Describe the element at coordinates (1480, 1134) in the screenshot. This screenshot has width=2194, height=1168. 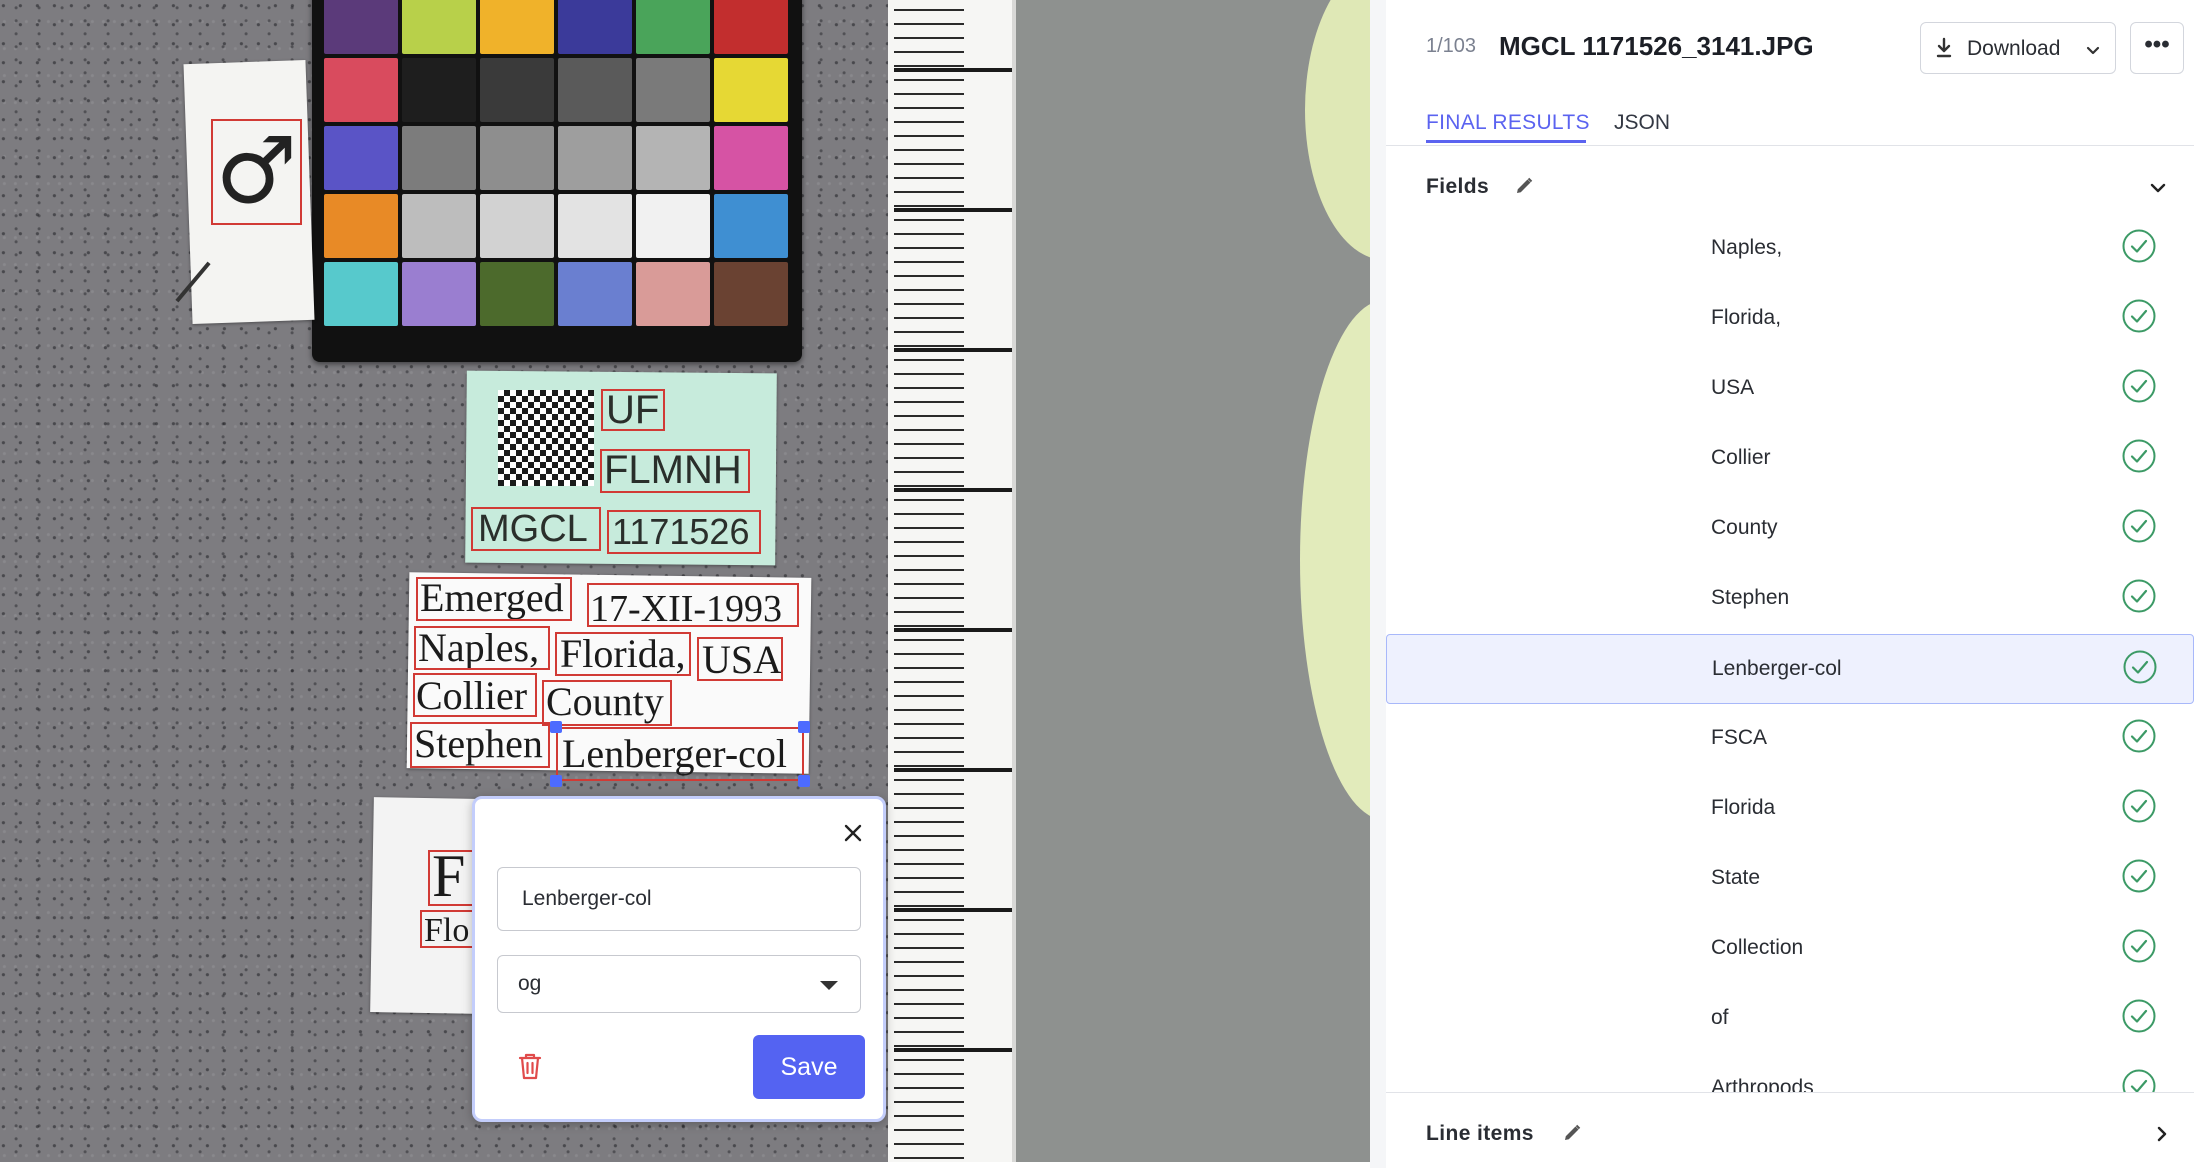
I see `line-items-section-title: Line items` at that location.